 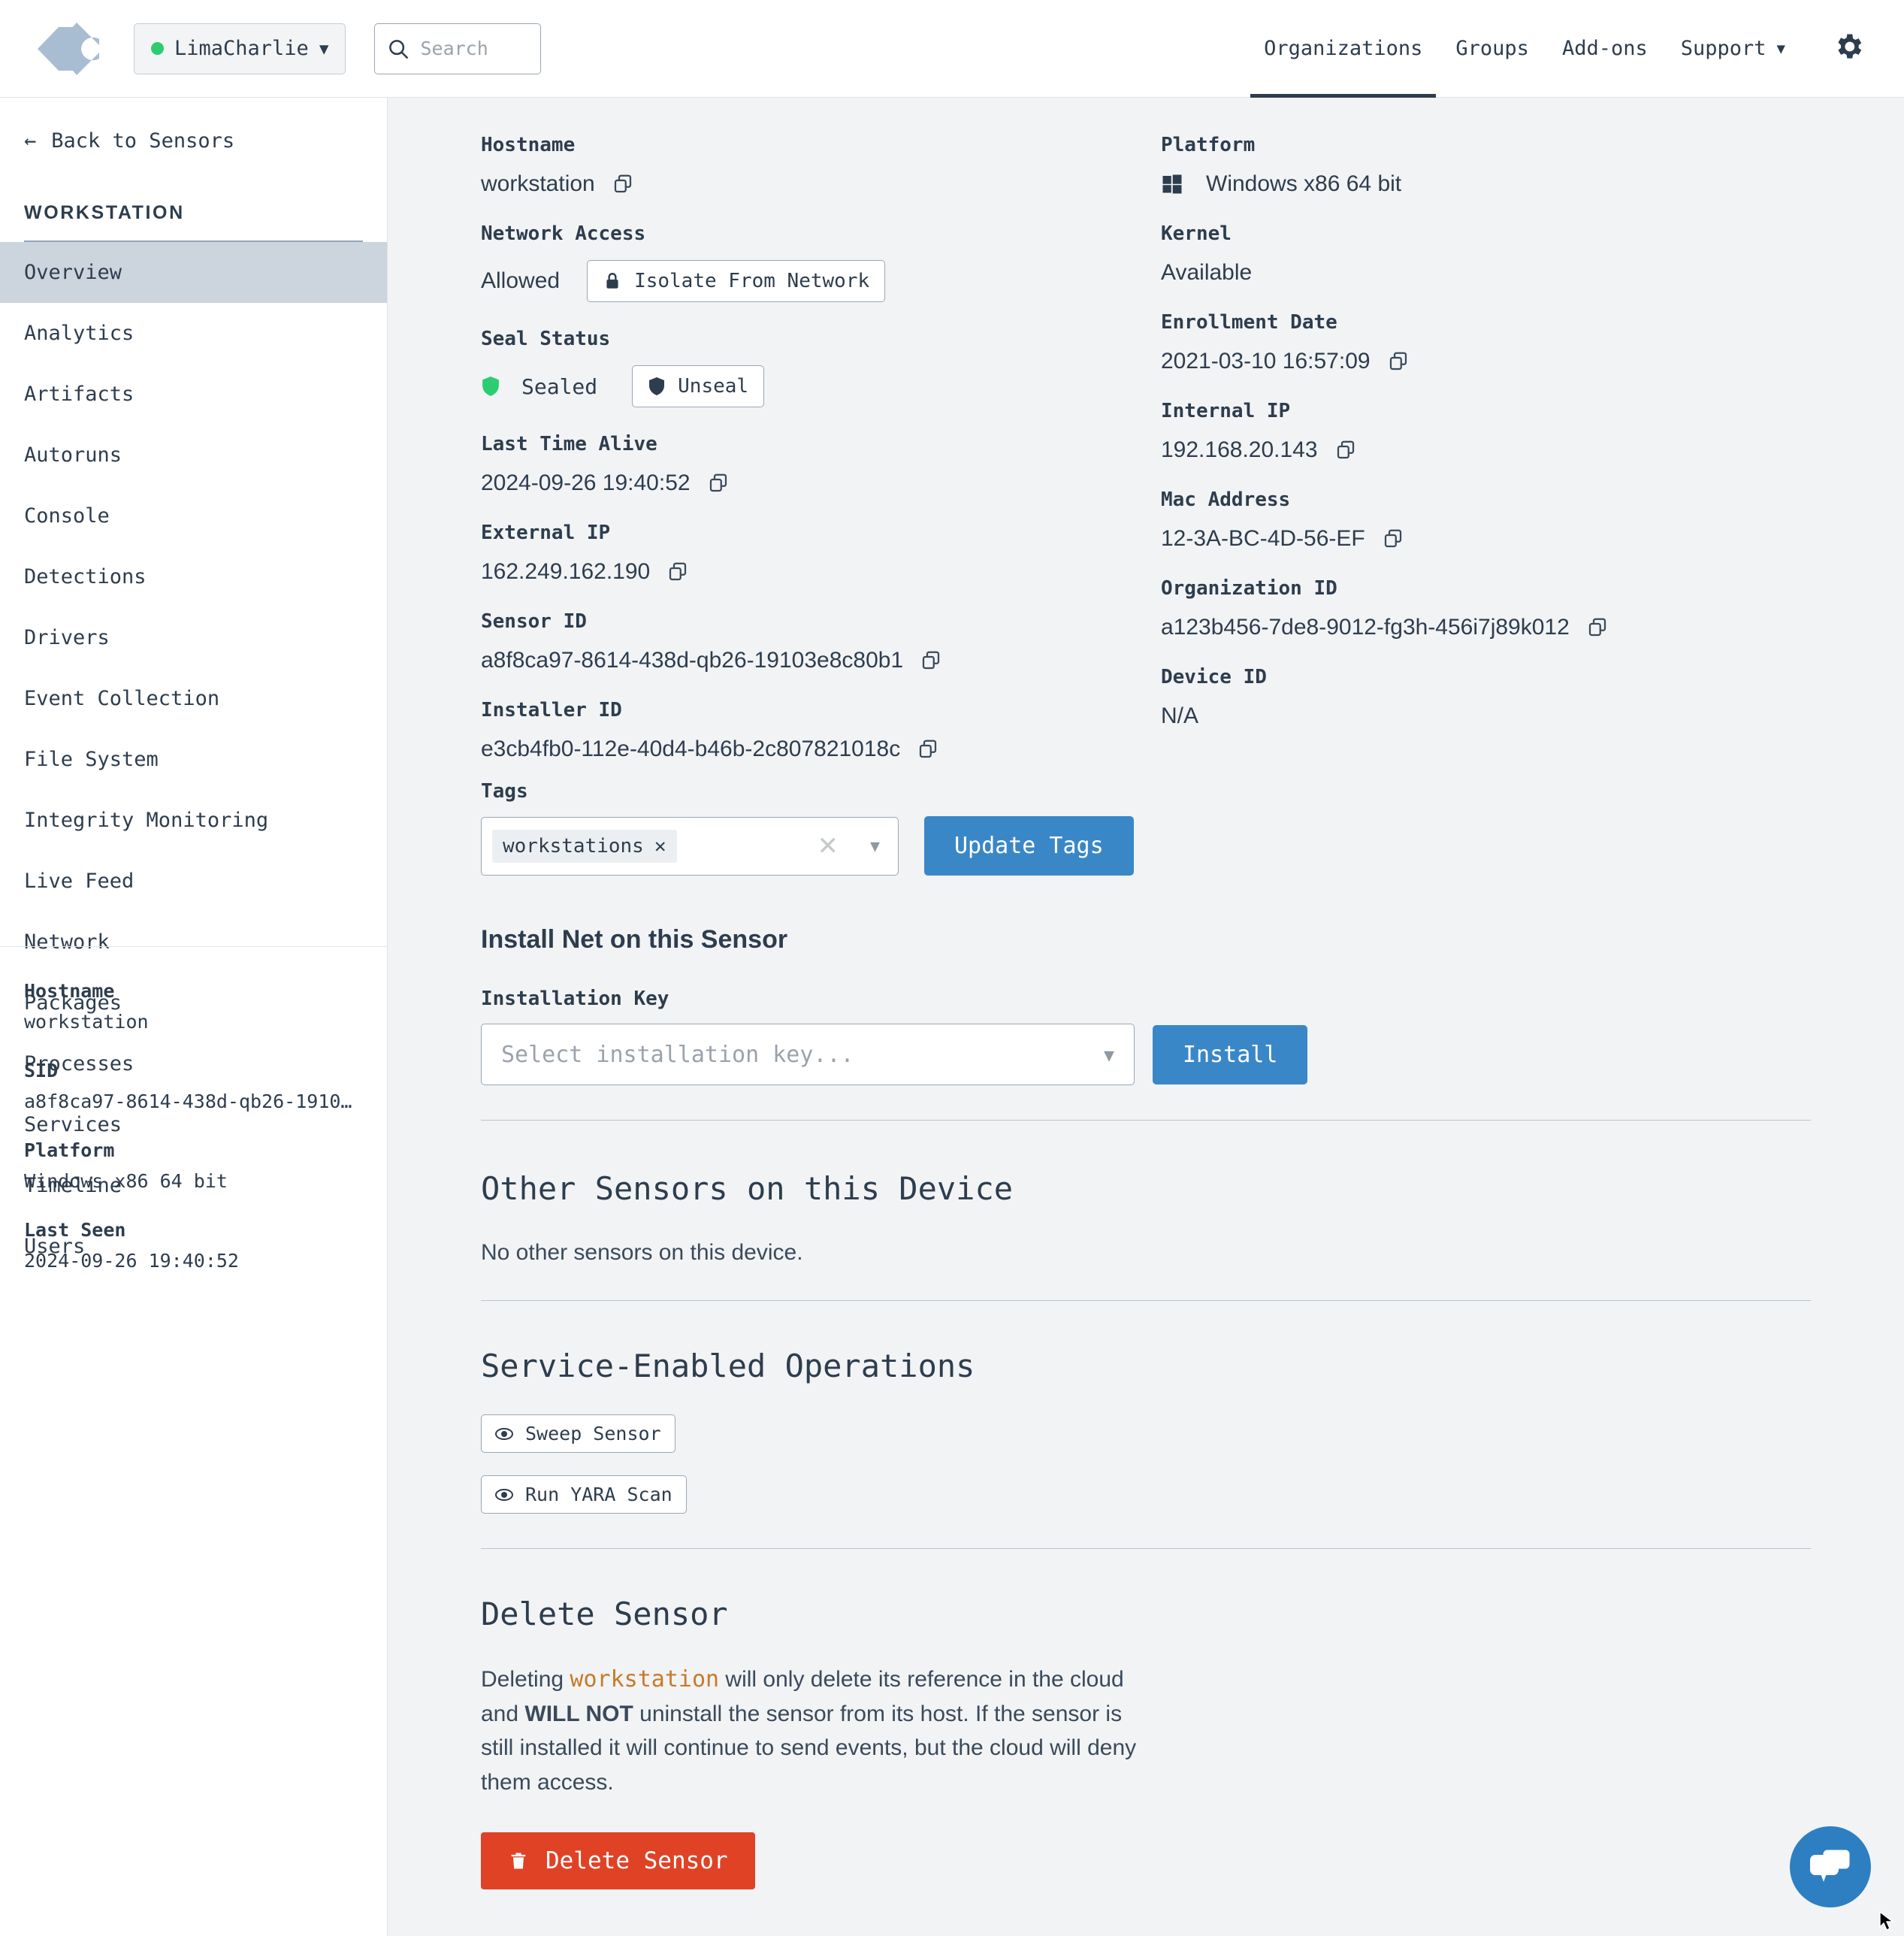 What do you see at coordinates (1532, 697) in the screenshot?
I see `field-device-id: Device ID N/A` at bounding box center [1532, 697].